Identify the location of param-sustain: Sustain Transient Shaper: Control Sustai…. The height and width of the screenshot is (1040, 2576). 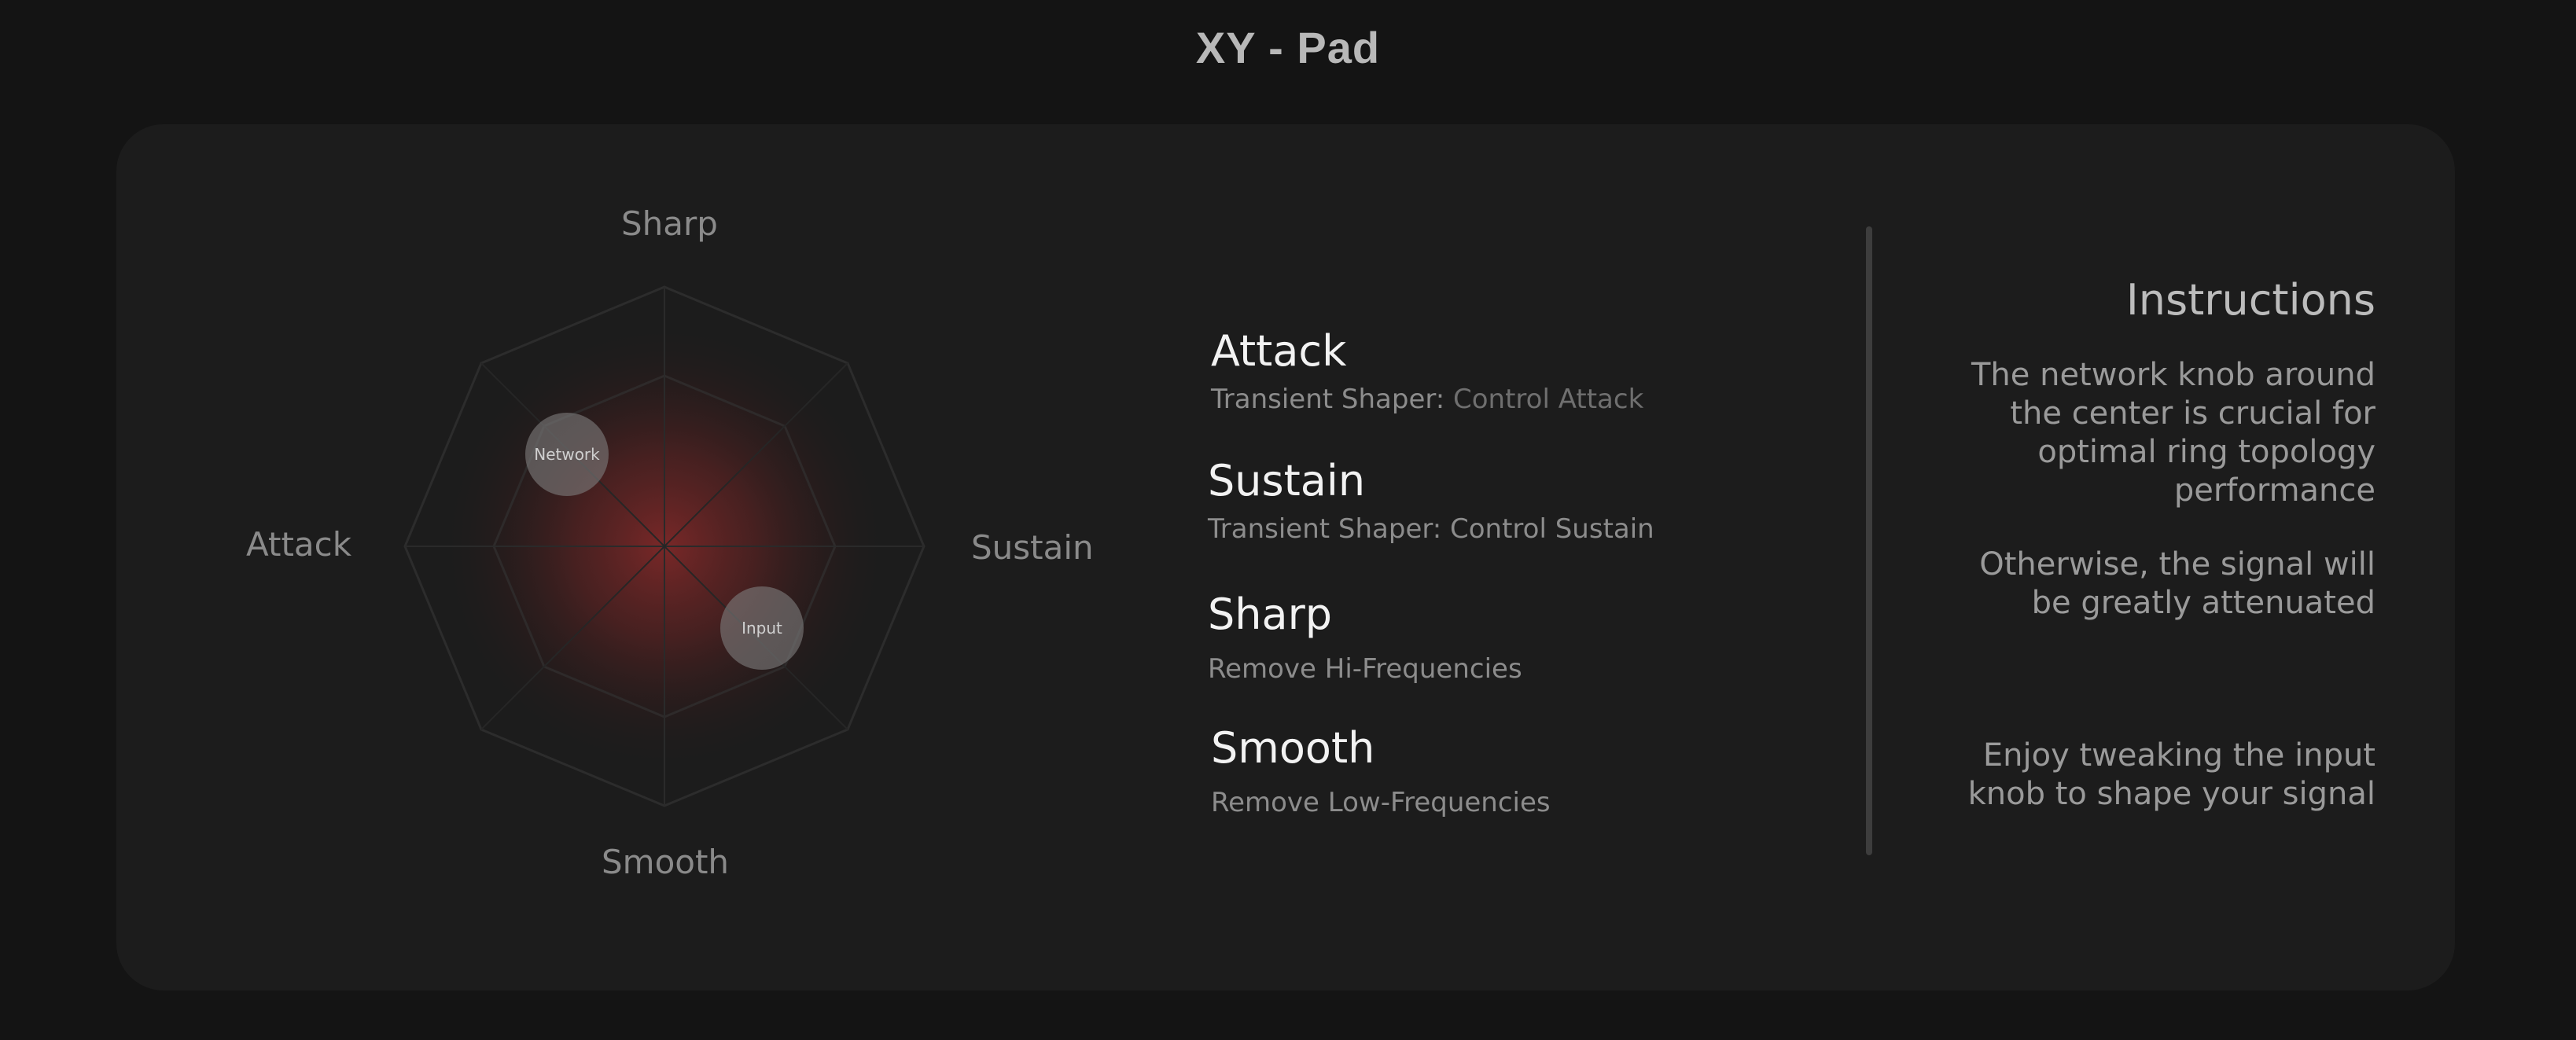
(1431, 500).